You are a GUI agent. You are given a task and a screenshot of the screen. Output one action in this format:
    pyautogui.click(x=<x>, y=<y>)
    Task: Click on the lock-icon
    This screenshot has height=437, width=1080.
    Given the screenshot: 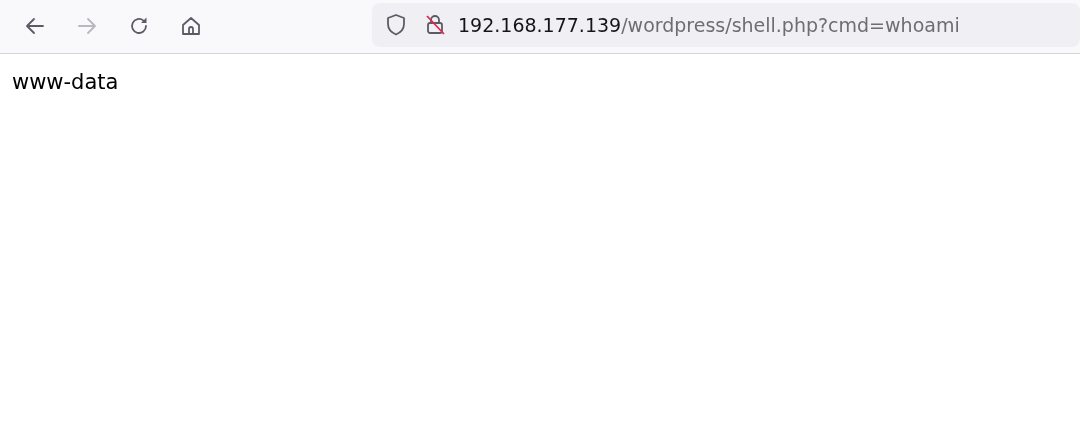 What is the action you would take?
    pyautogui.click(x=435, y=25)
    